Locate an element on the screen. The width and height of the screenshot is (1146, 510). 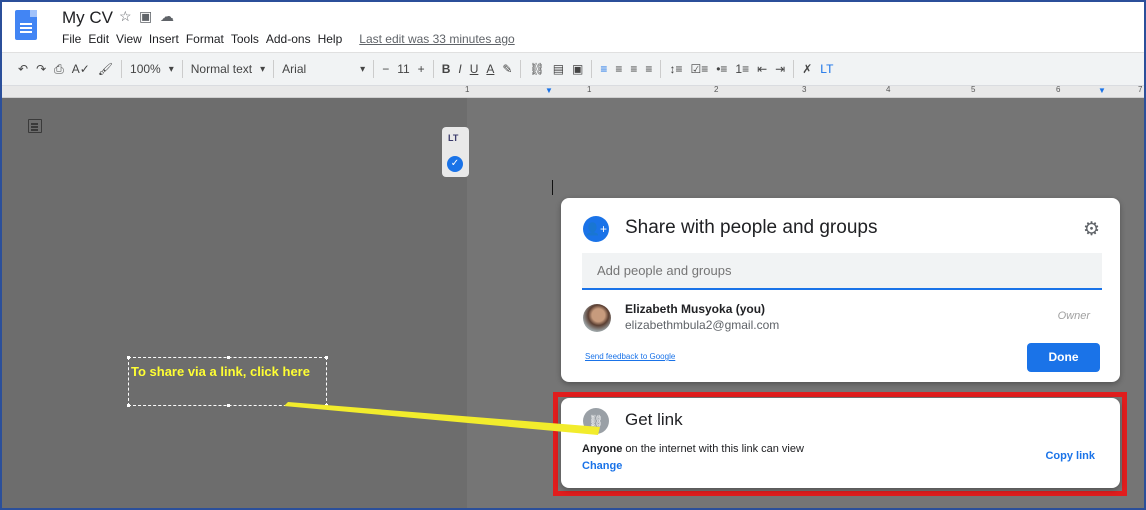
annotation-text: To share via a link, click here is located at coordinates (220, 371).